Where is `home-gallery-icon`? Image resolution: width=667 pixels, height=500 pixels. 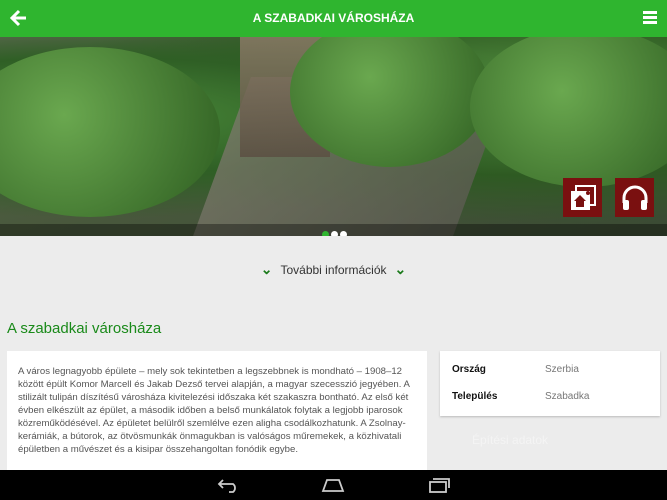 home-gallery-icon is located at coordinates (583, 197).